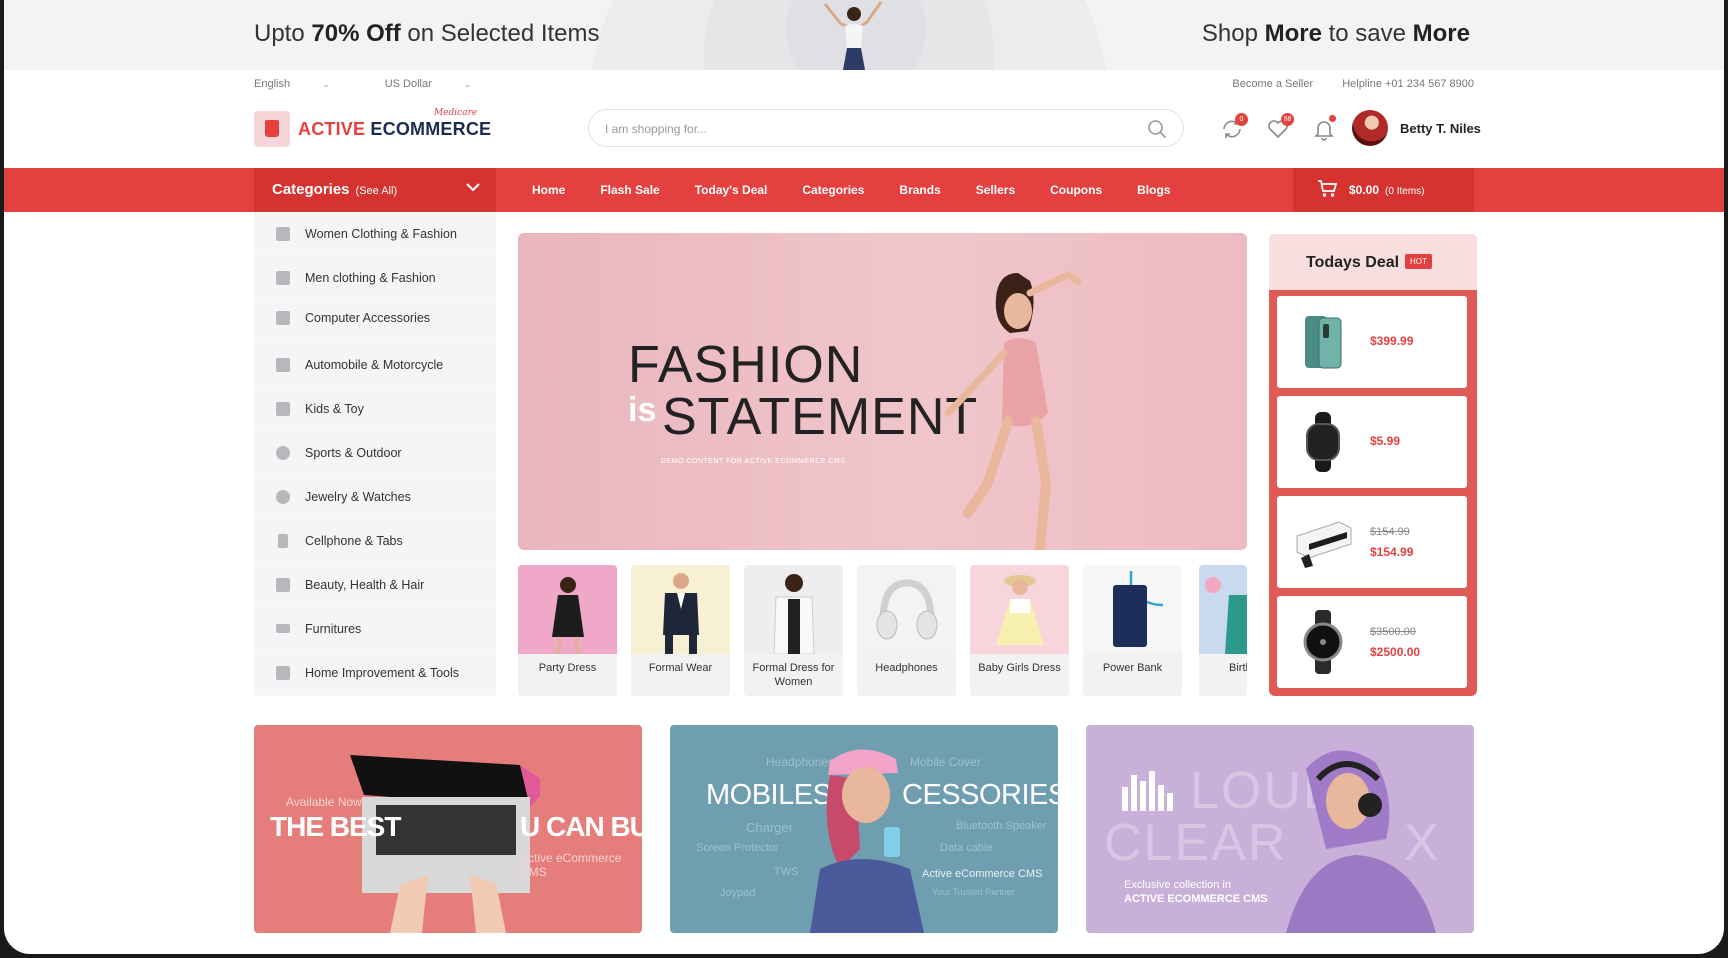 This screenshot has width=1728, height=958. What do you see at coordinates (375, 541) in the screenshot?
I see `sidebar-item-cellphone-tabs: Cellphone & Tabs` at bounding box center [375, 541].